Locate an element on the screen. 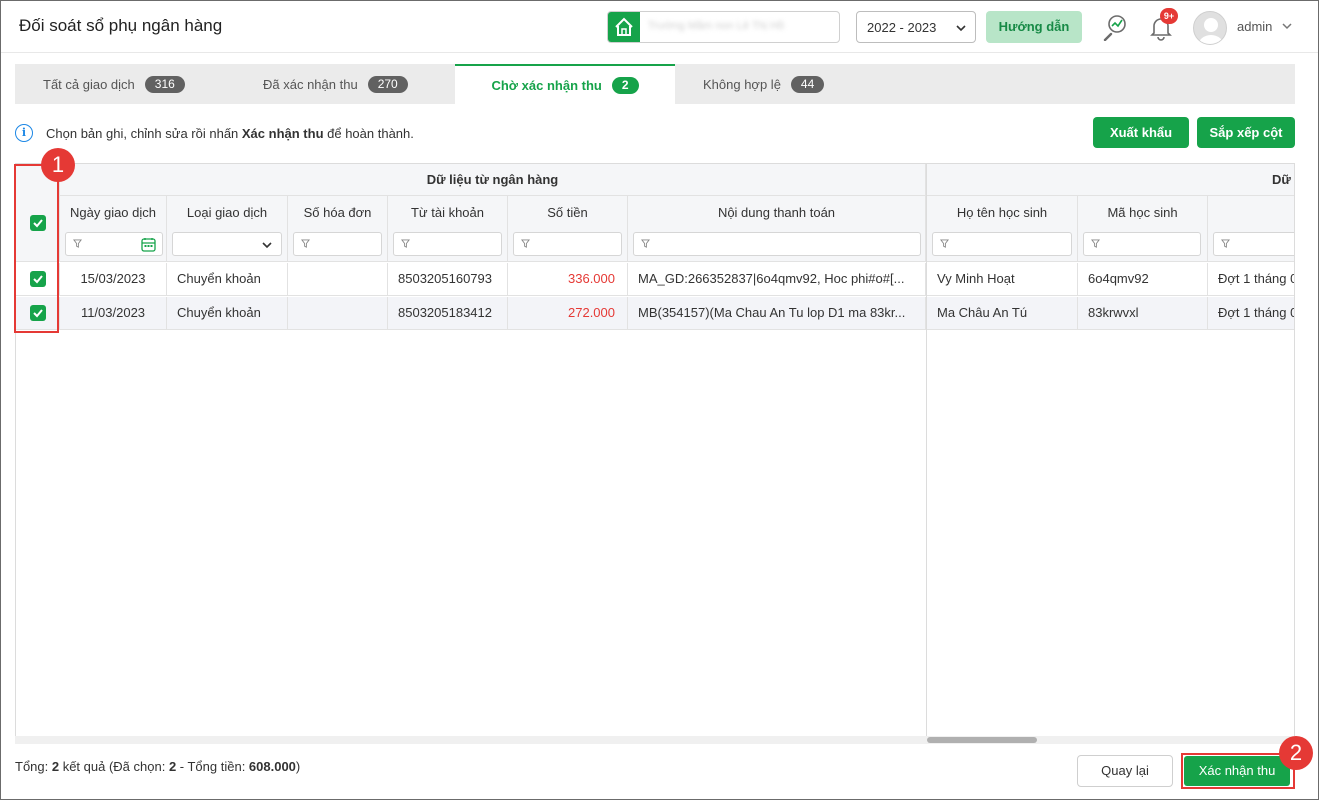 Image resolution: width=1319 pixels, height=800 pixels. horizontal-scrollbar is located at coordinates (655, 740).